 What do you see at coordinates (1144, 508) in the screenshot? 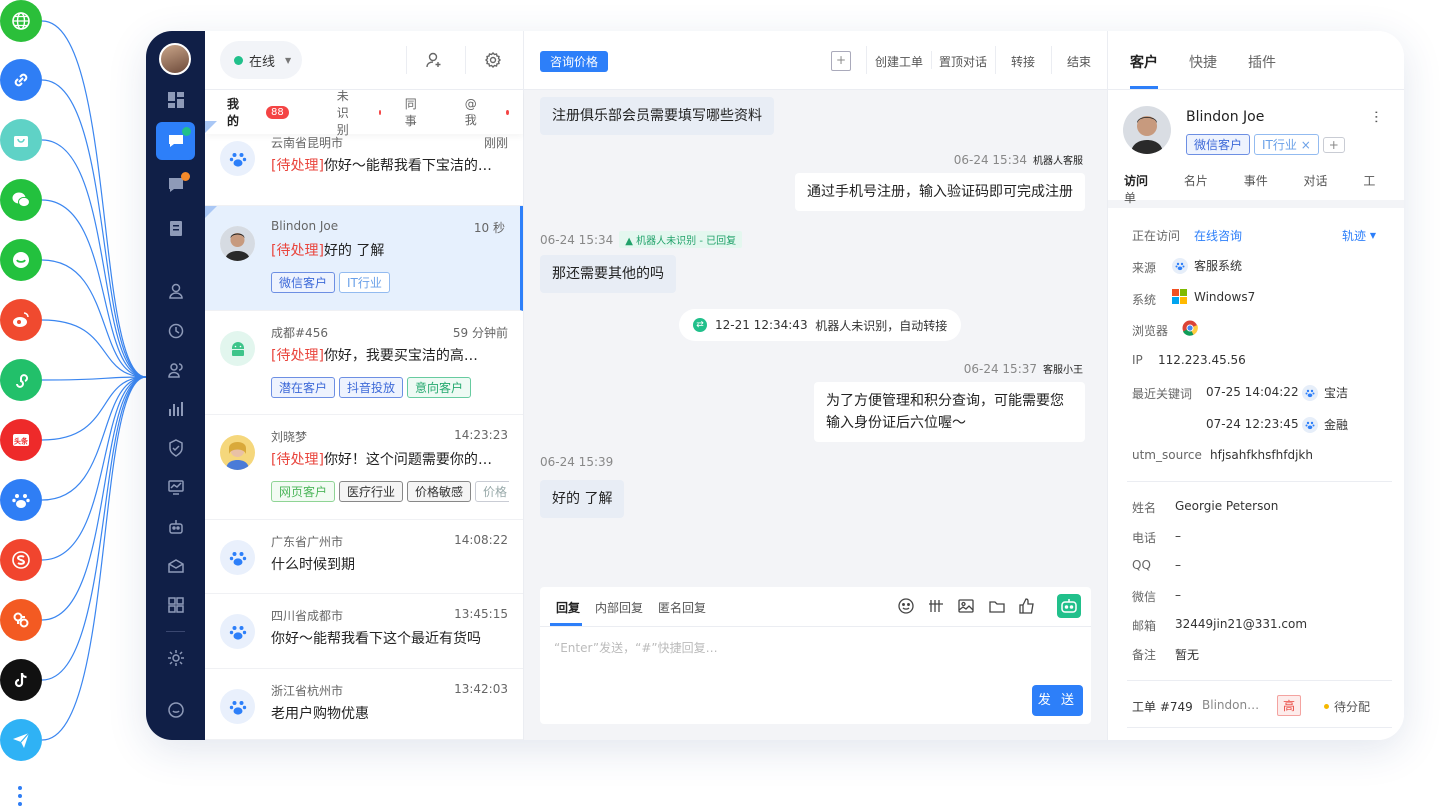
I see `name-label: 姓名` at bounding box center [1144, 508].